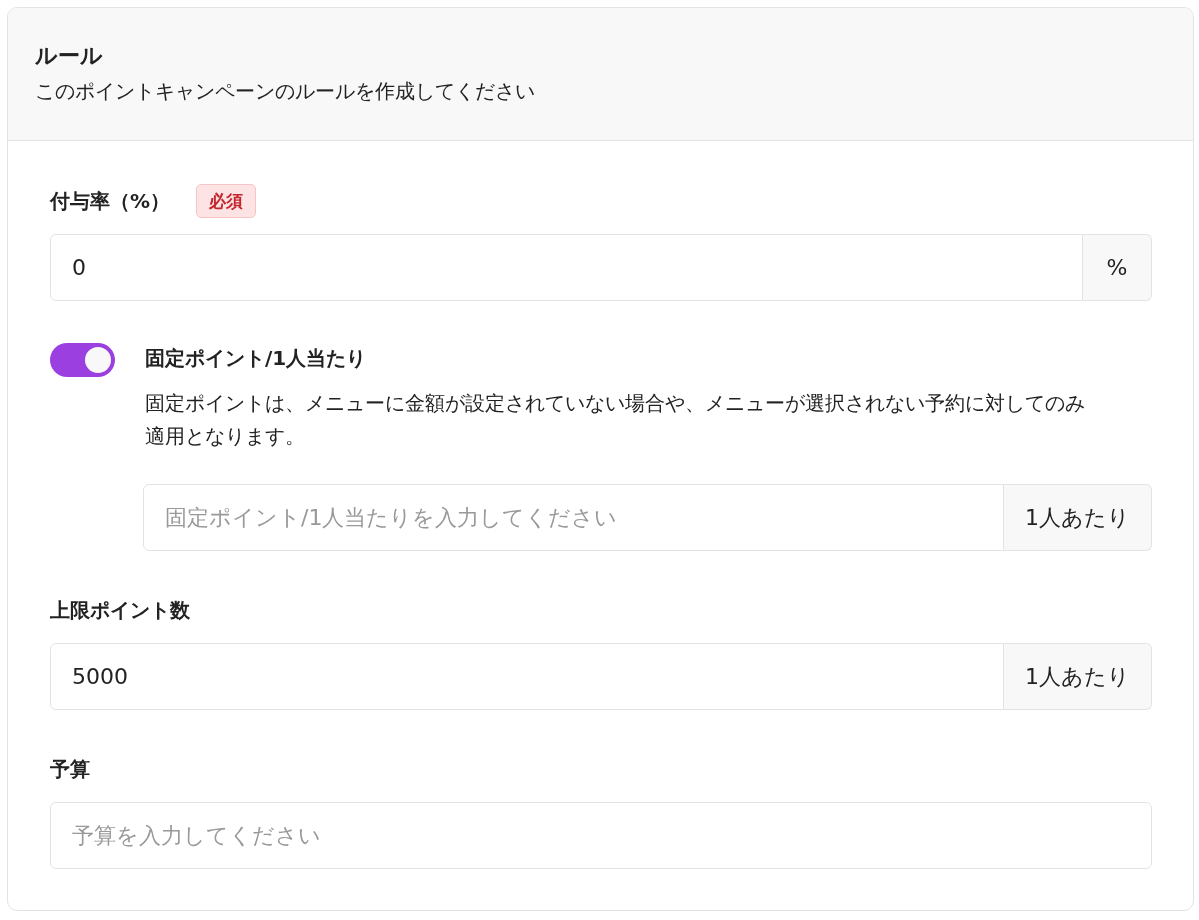  I want to click on input-field: 0, so click(566, 267).